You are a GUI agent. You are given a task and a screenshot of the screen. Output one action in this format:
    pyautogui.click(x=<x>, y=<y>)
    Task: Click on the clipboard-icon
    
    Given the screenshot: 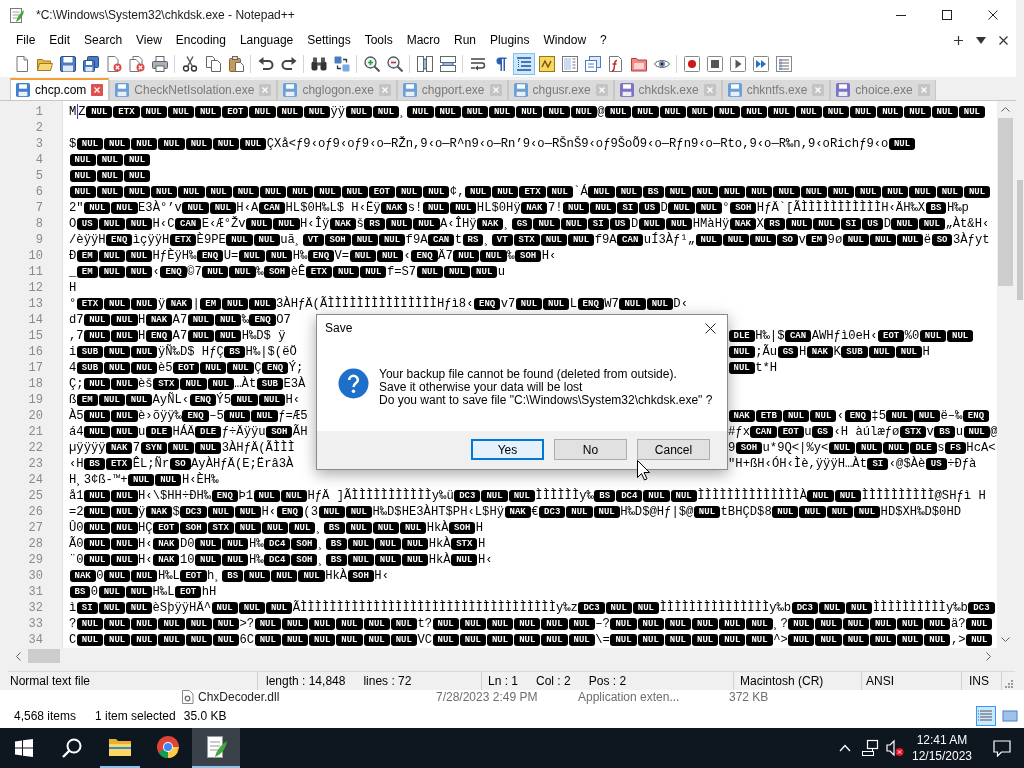 What is the action you would take?
    pyautogui.click(x=235, y=63)
    